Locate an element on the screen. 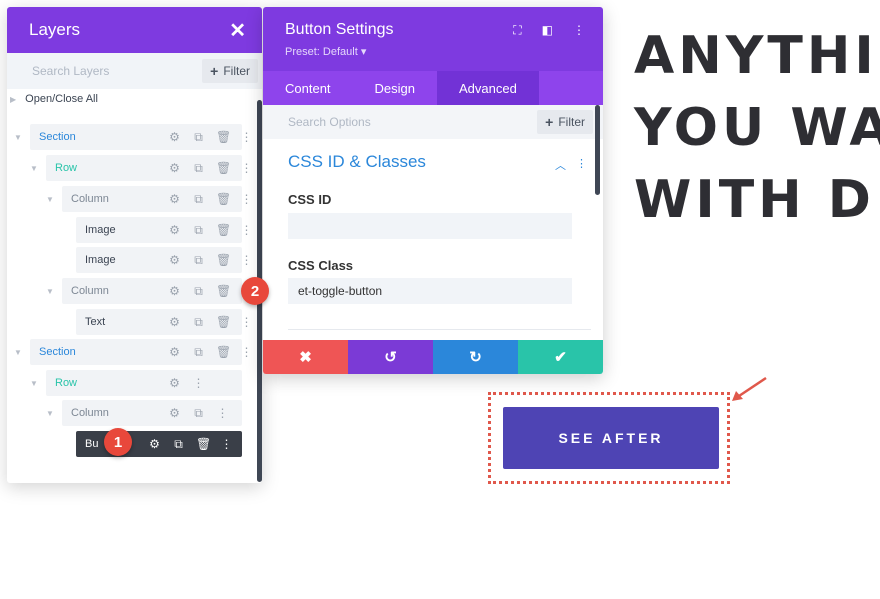 The width and height of the screenshot is (880, 599). layers-title: Layers is located at coordinates (55, 29).